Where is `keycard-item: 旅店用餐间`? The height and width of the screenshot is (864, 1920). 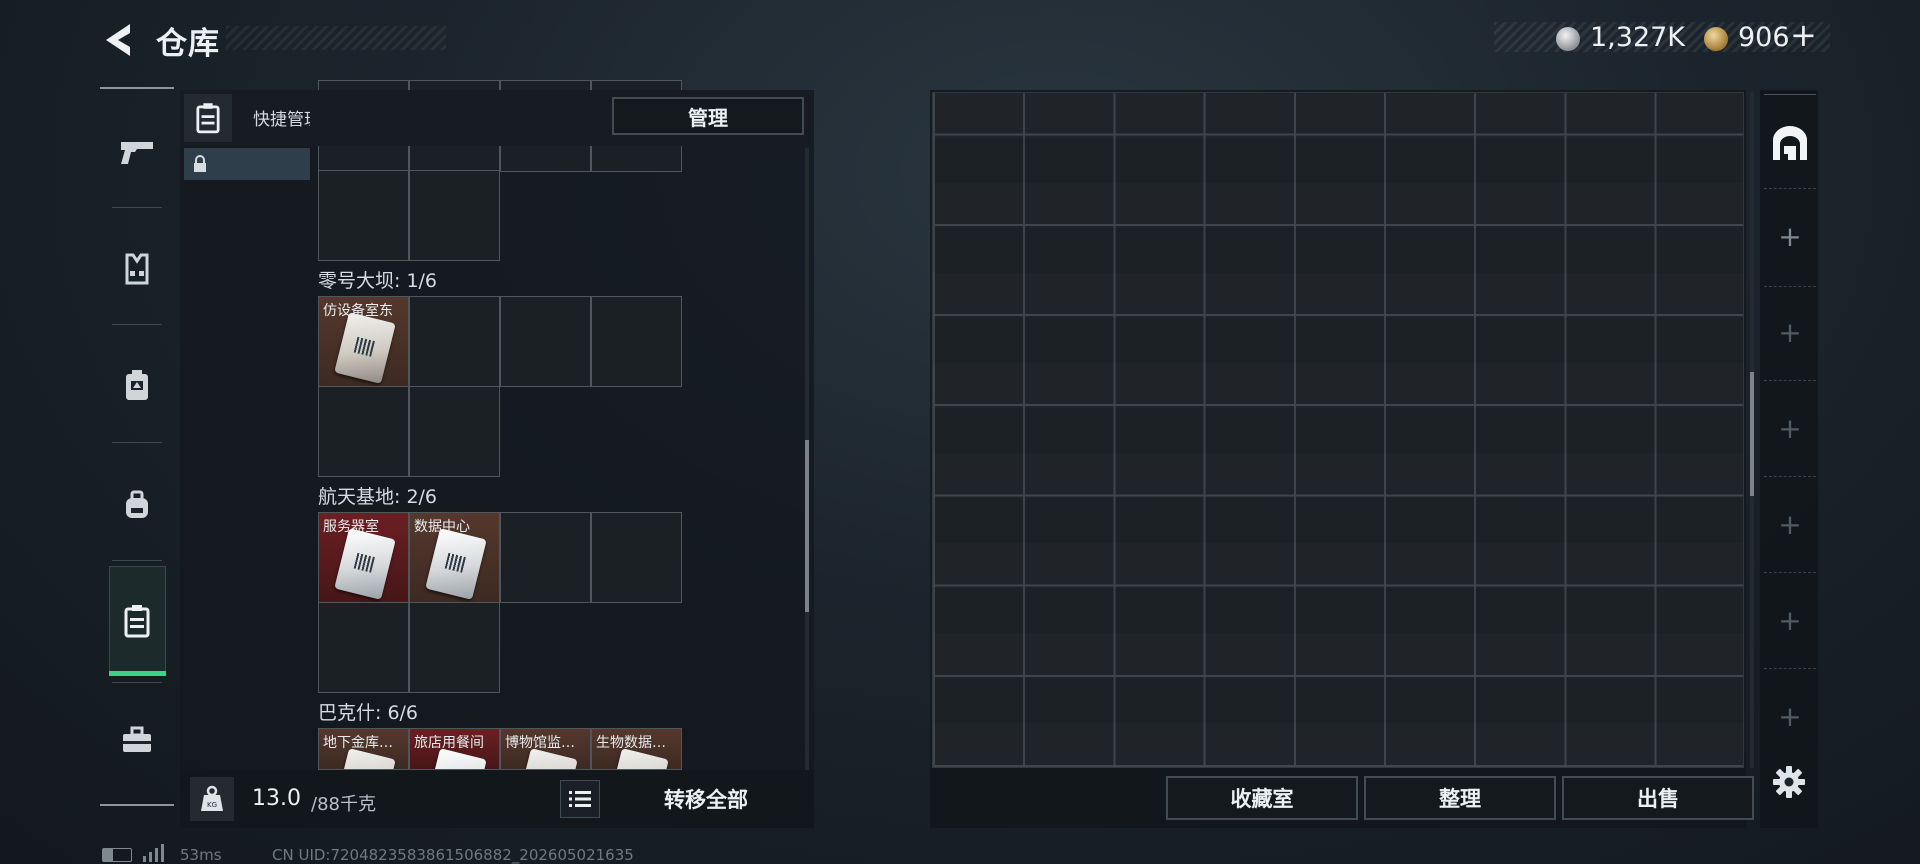 keycard-item: 旅店用餐间 is located at coordinates (454, 749).